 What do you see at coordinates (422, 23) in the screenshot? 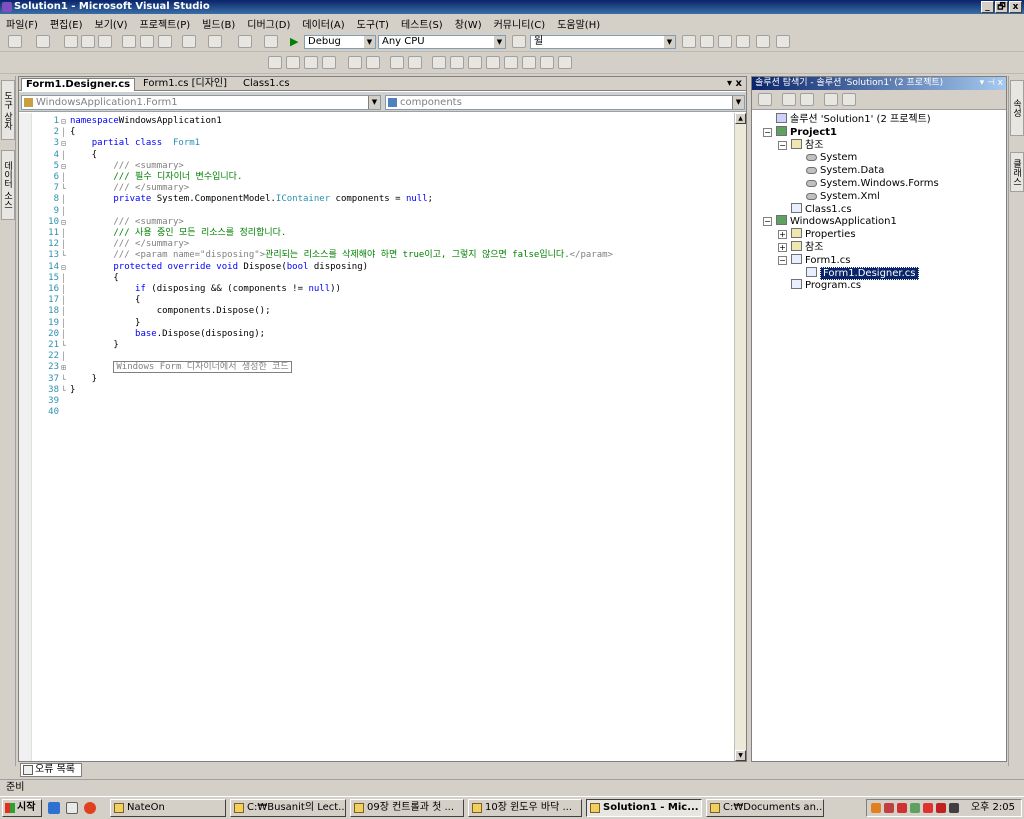
I see `menu-test: 테스트(S)` at bounding box center [422, 23].